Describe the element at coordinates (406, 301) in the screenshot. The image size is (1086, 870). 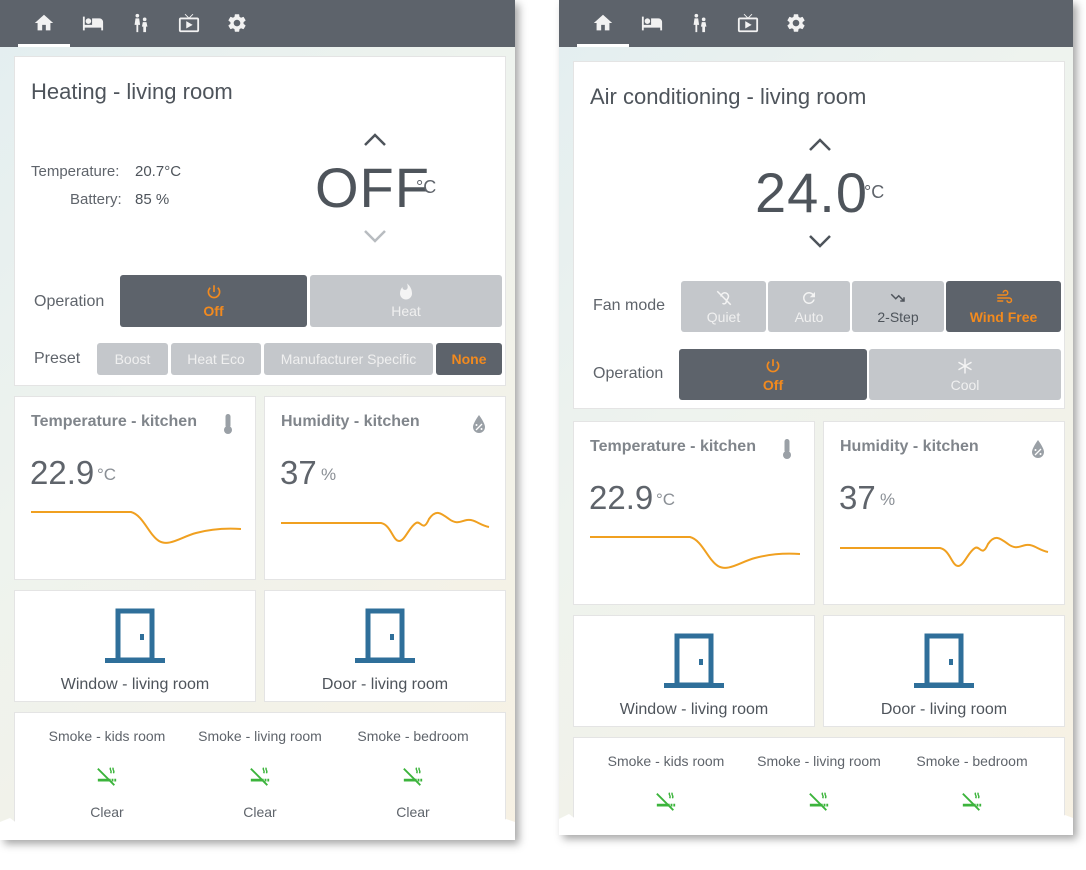
I see `operation-heat-button: Heat` at that location.